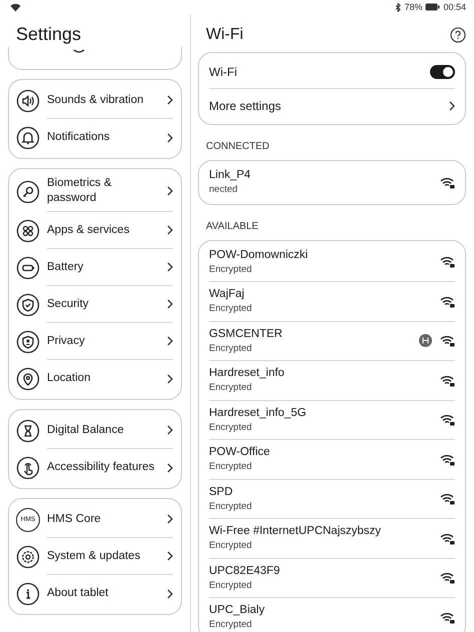 The width and height of the screenshot is (474, 632). What do you see at coordinates (28, 100) in the screenshot?
I see `sound-icon` at bounding box center [28, 100].